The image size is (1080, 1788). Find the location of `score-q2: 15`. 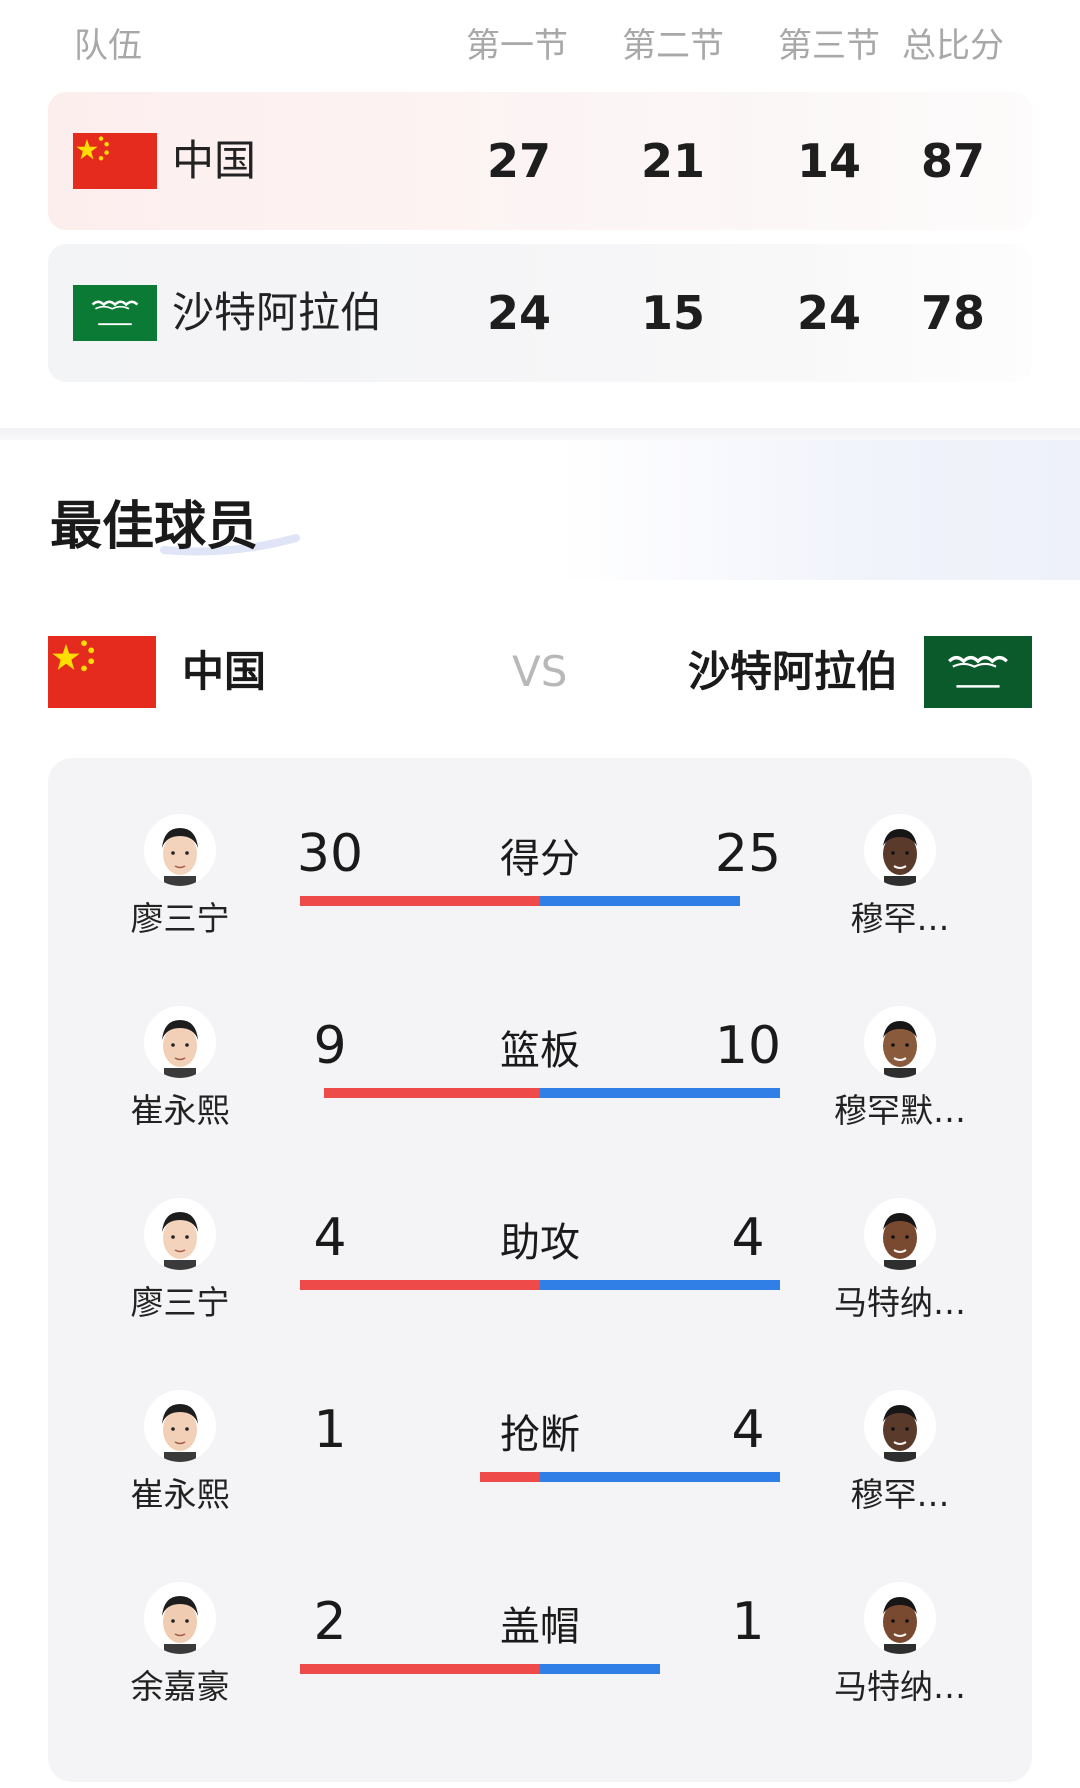

score-q2: 15 is located at coordinates (672, 313).